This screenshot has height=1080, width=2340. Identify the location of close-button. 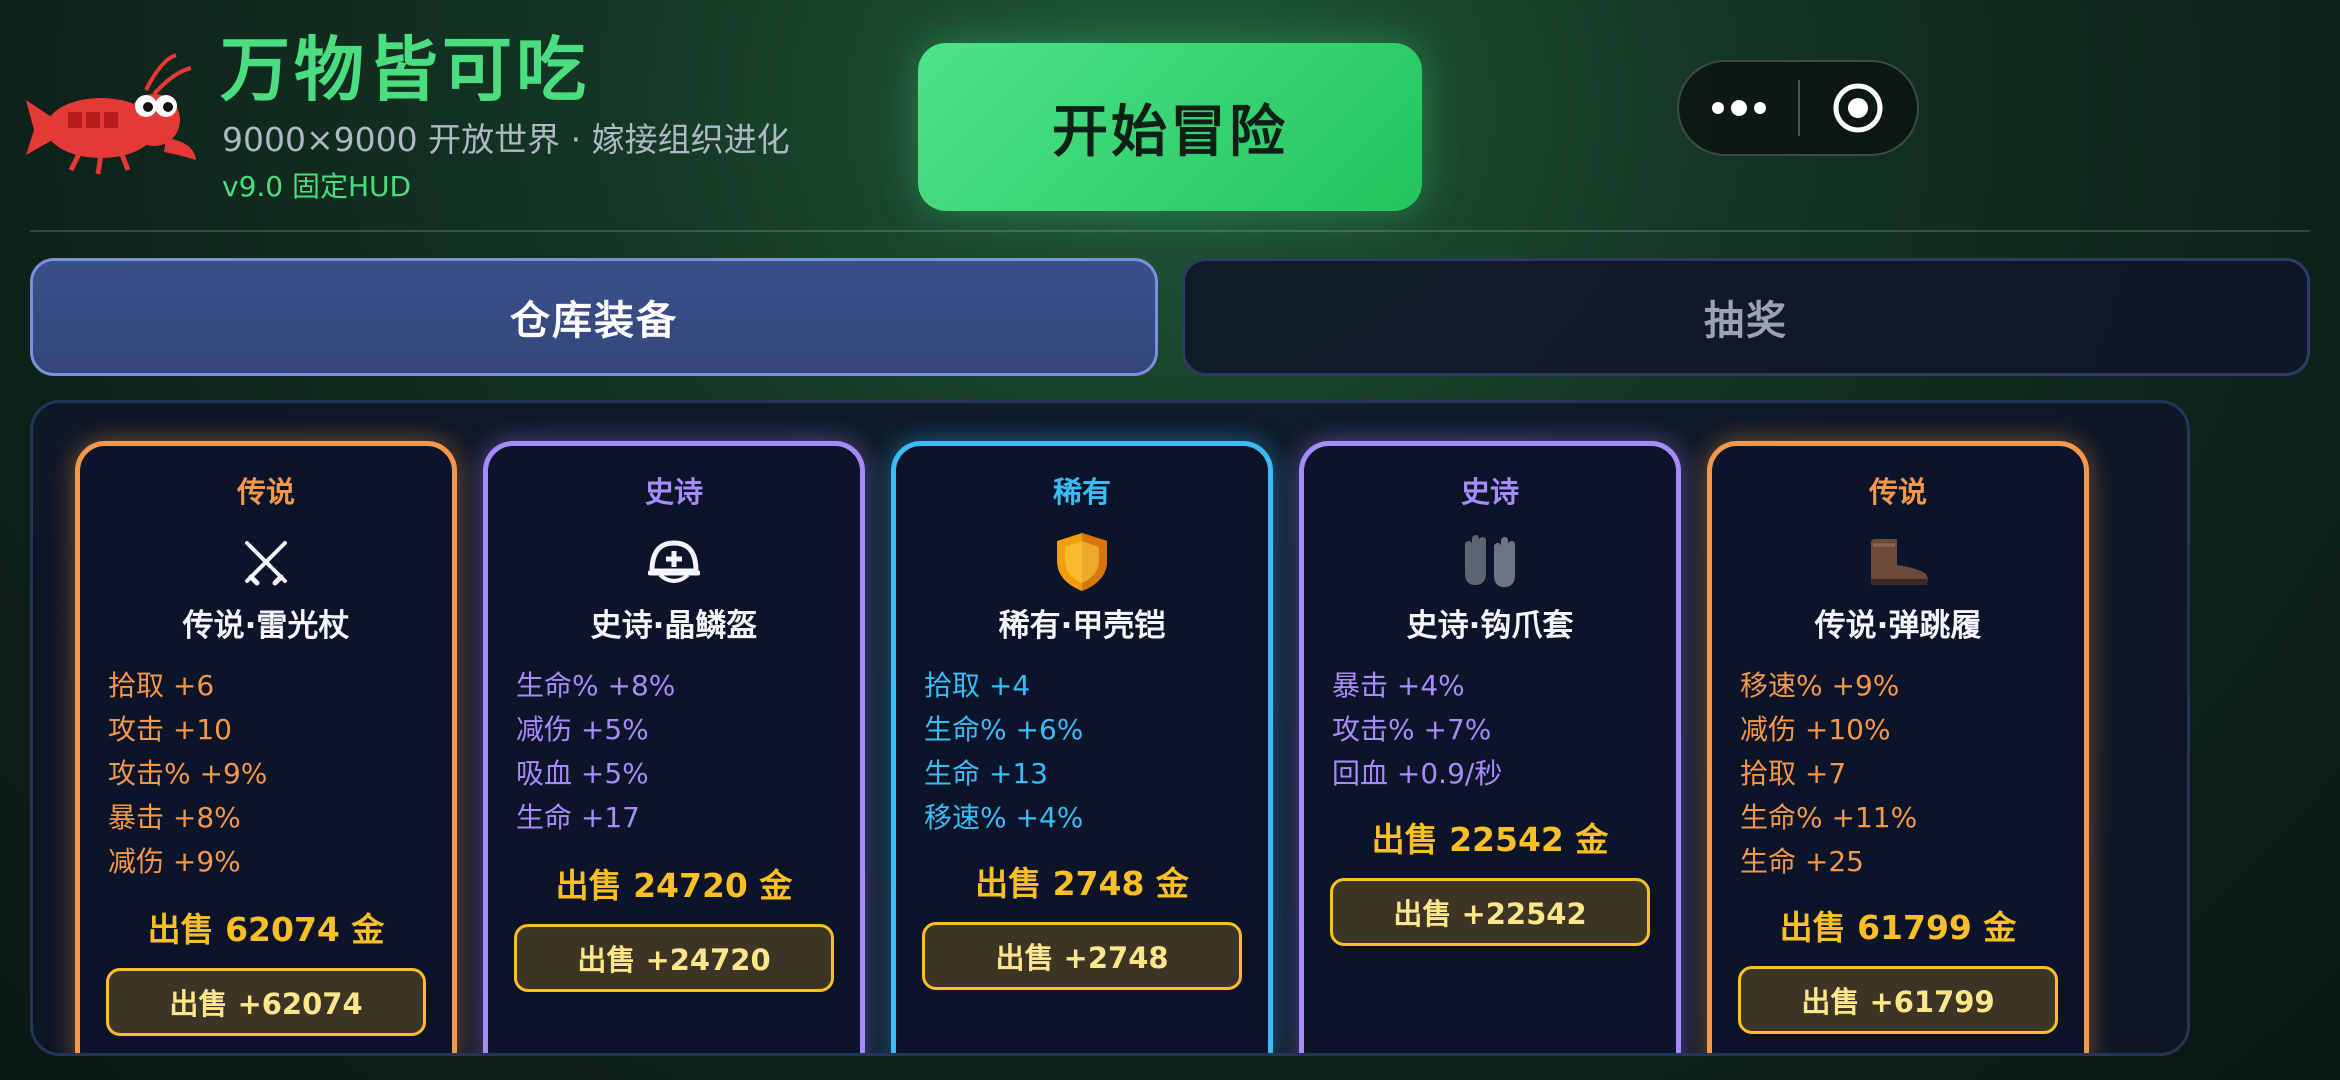
(1858, 108).